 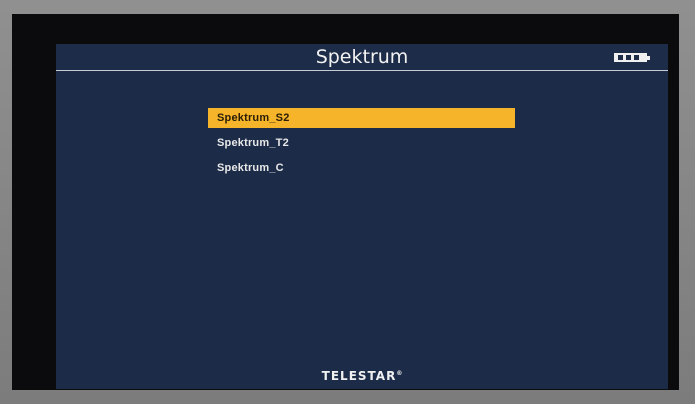 I want to click on page-title: Spektrum, so click(x=362, y=57).